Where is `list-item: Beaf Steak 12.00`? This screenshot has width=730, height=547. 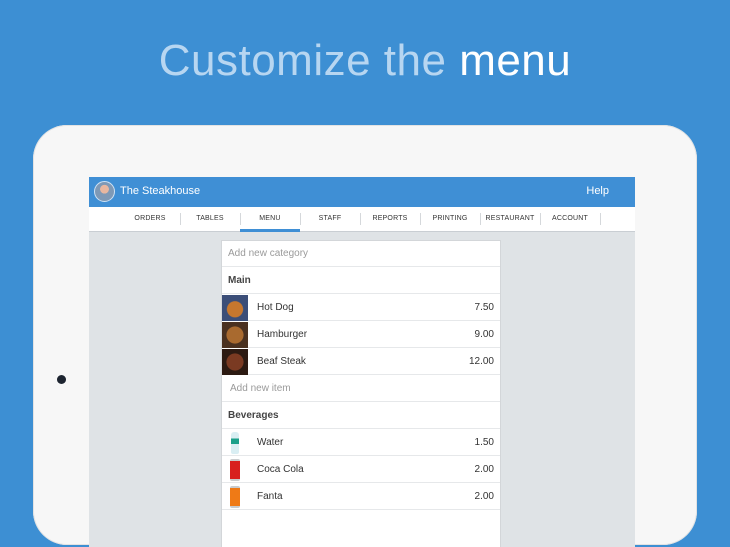
list-item: Beaf Steak 12.00 is located at coordinates (361, 362).